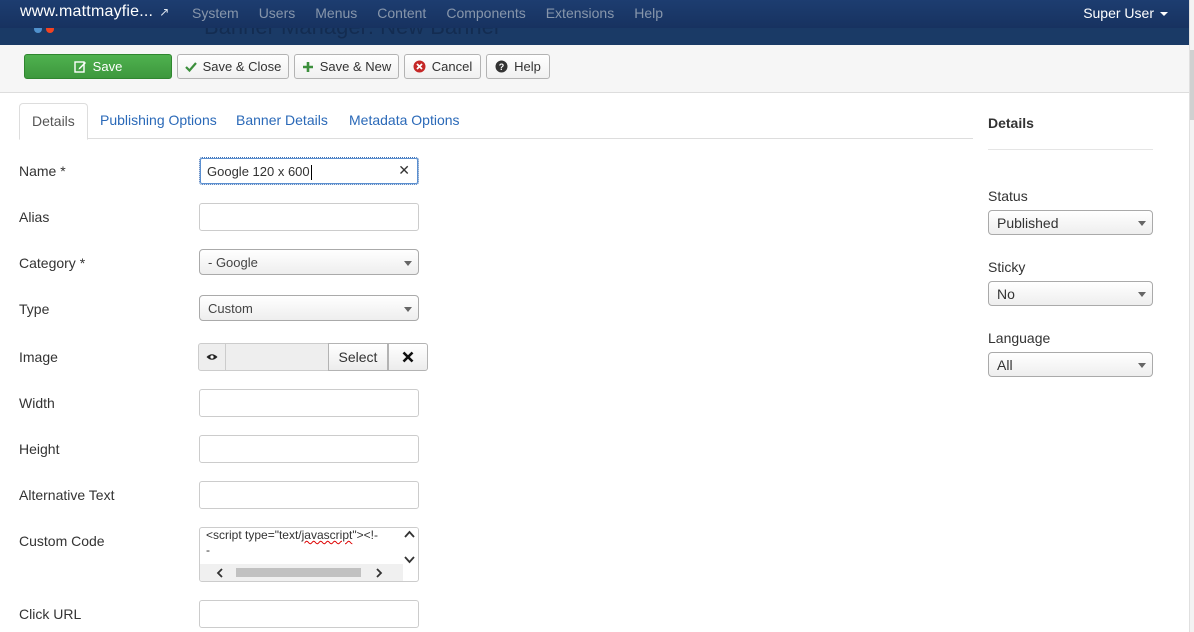 The width and height of the screenshot is (1194, 632). I want to click on cancel-label: Cancel, so click(452, 66).